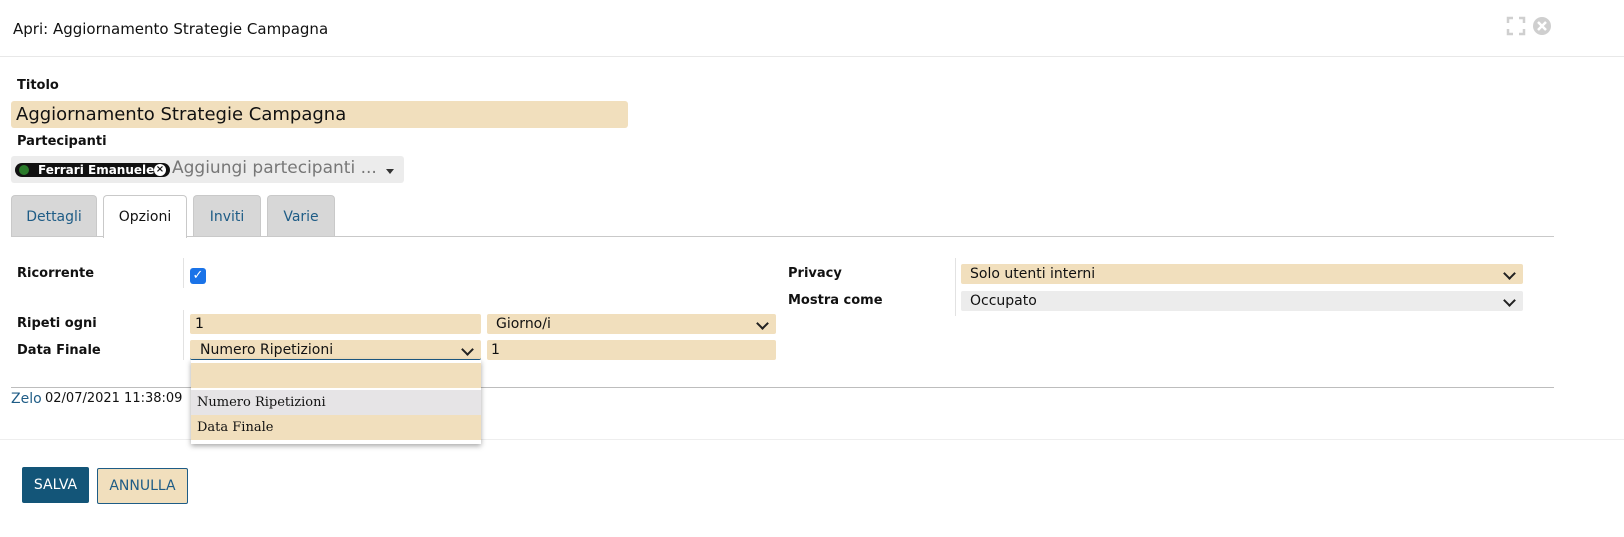 This screenshot has height=537, width=1624. I want to click on titolo-label: Titolo, so click(38, 85).